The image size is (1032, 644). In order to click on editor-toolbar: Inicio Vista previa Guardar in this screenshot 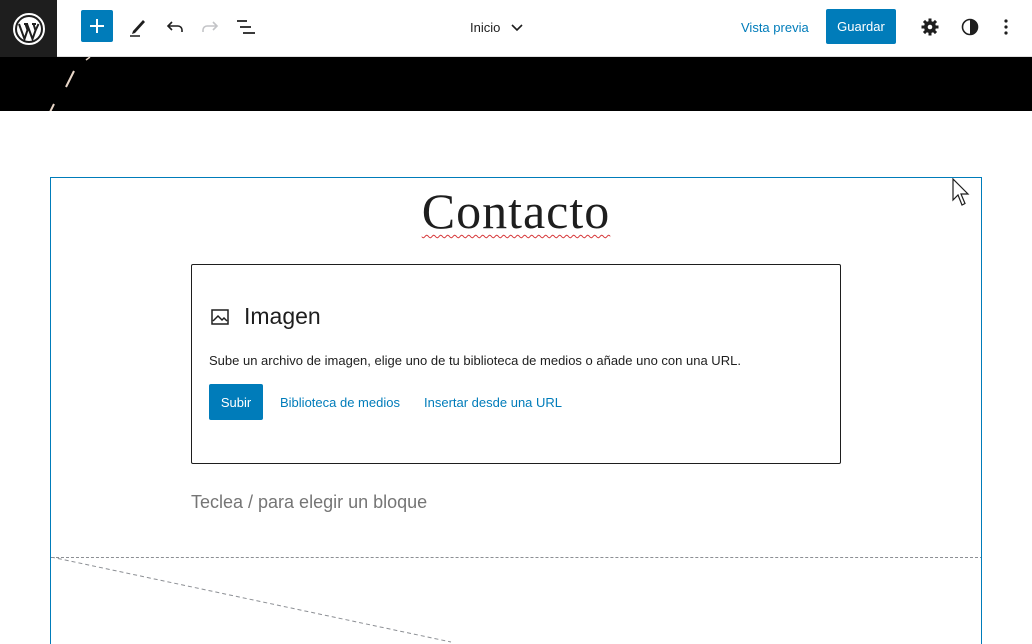, I will do `click(516, 28)`.